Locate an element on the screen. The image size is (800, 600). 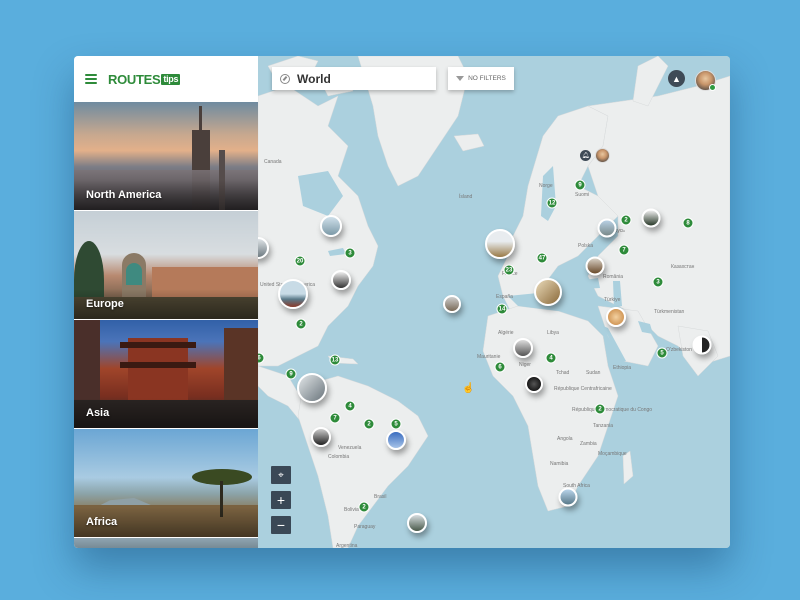
map-label-suomi: Suomi is located at coordinates (582, 195).